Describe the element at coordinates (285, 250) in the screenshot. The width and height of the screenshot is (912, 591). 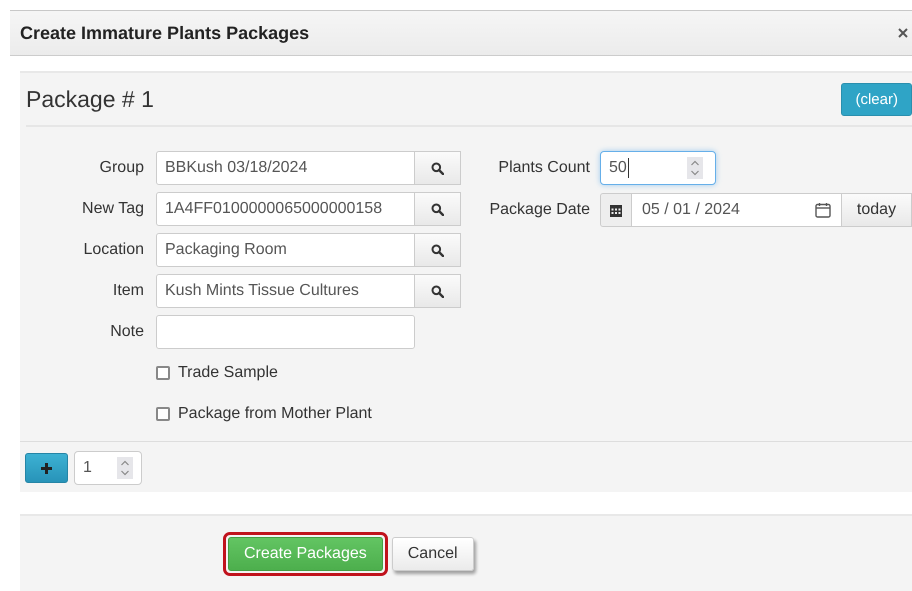
I see `lookup-field: Packaging Room` at that location.